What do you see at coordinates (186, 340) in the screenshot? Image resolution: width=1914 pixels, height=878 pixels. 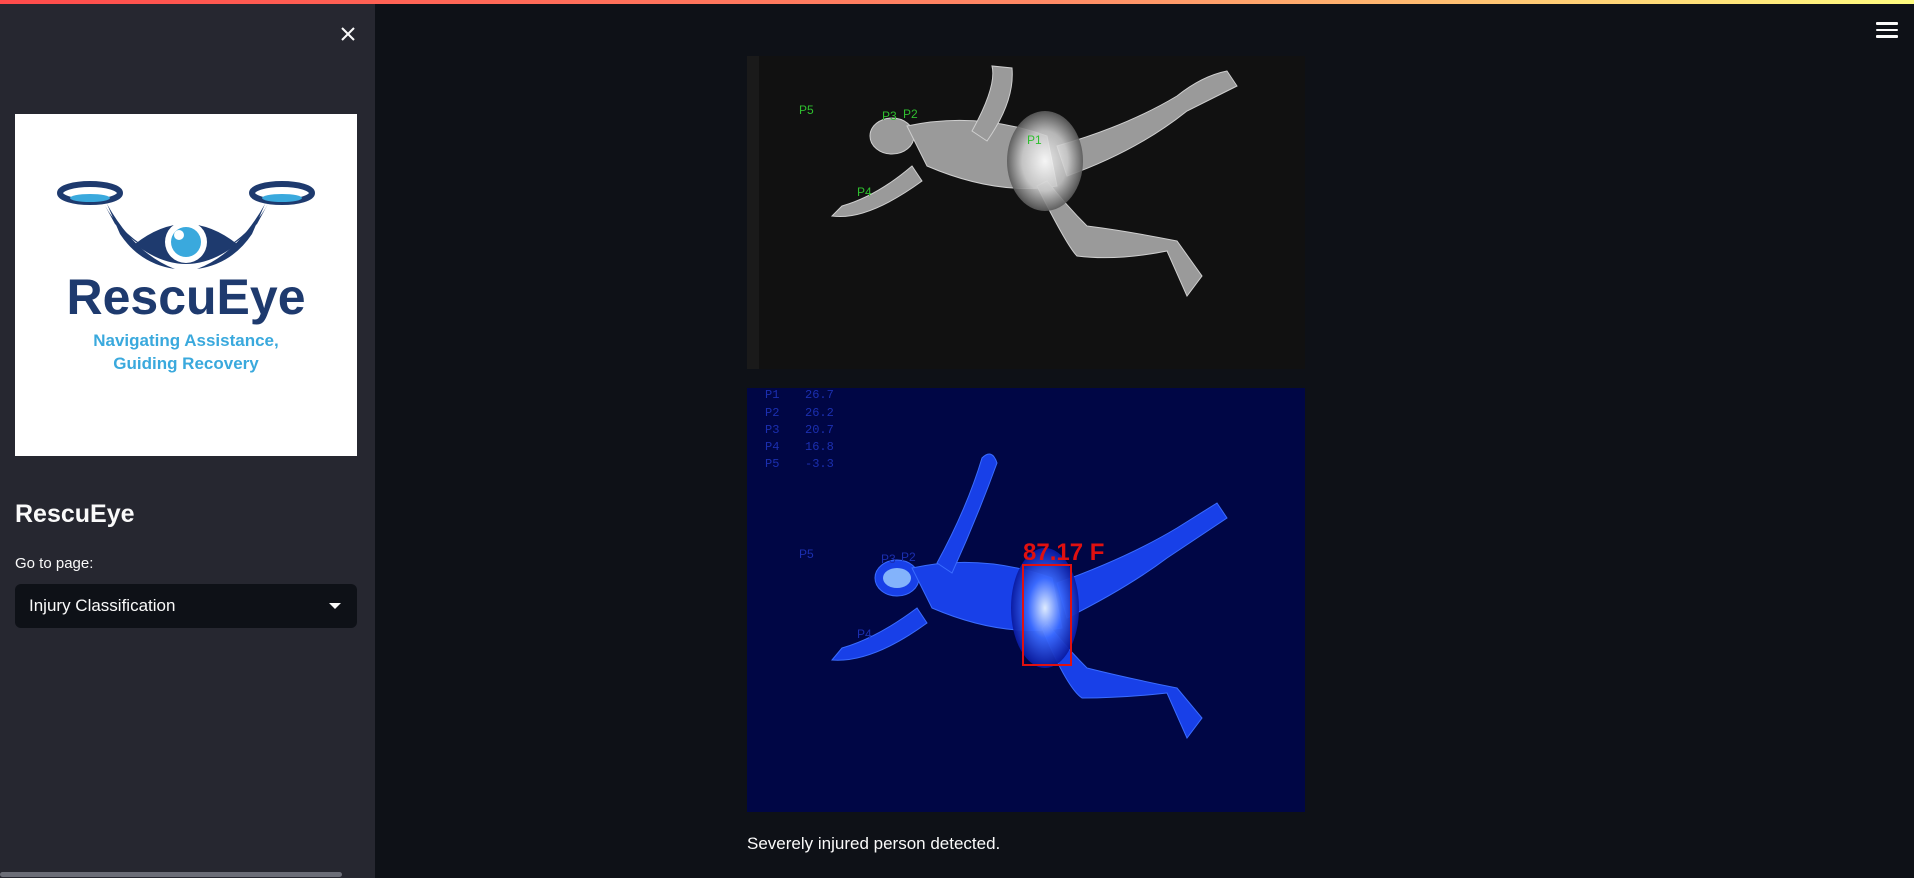 I see `logo-tagline-line1: Navigating Assistance,` at bounding box center [186, 340].